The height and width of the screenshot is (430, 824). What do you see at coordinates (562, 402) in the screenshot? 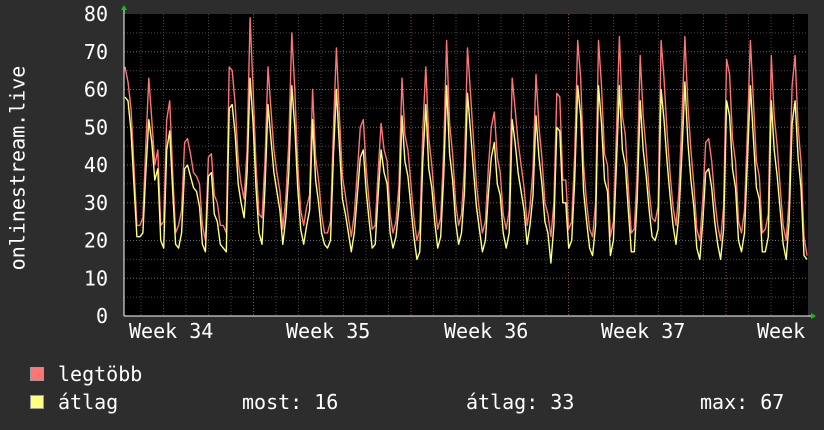
I see `stat-atlag-value: 33` at bounding box center [562, 402].